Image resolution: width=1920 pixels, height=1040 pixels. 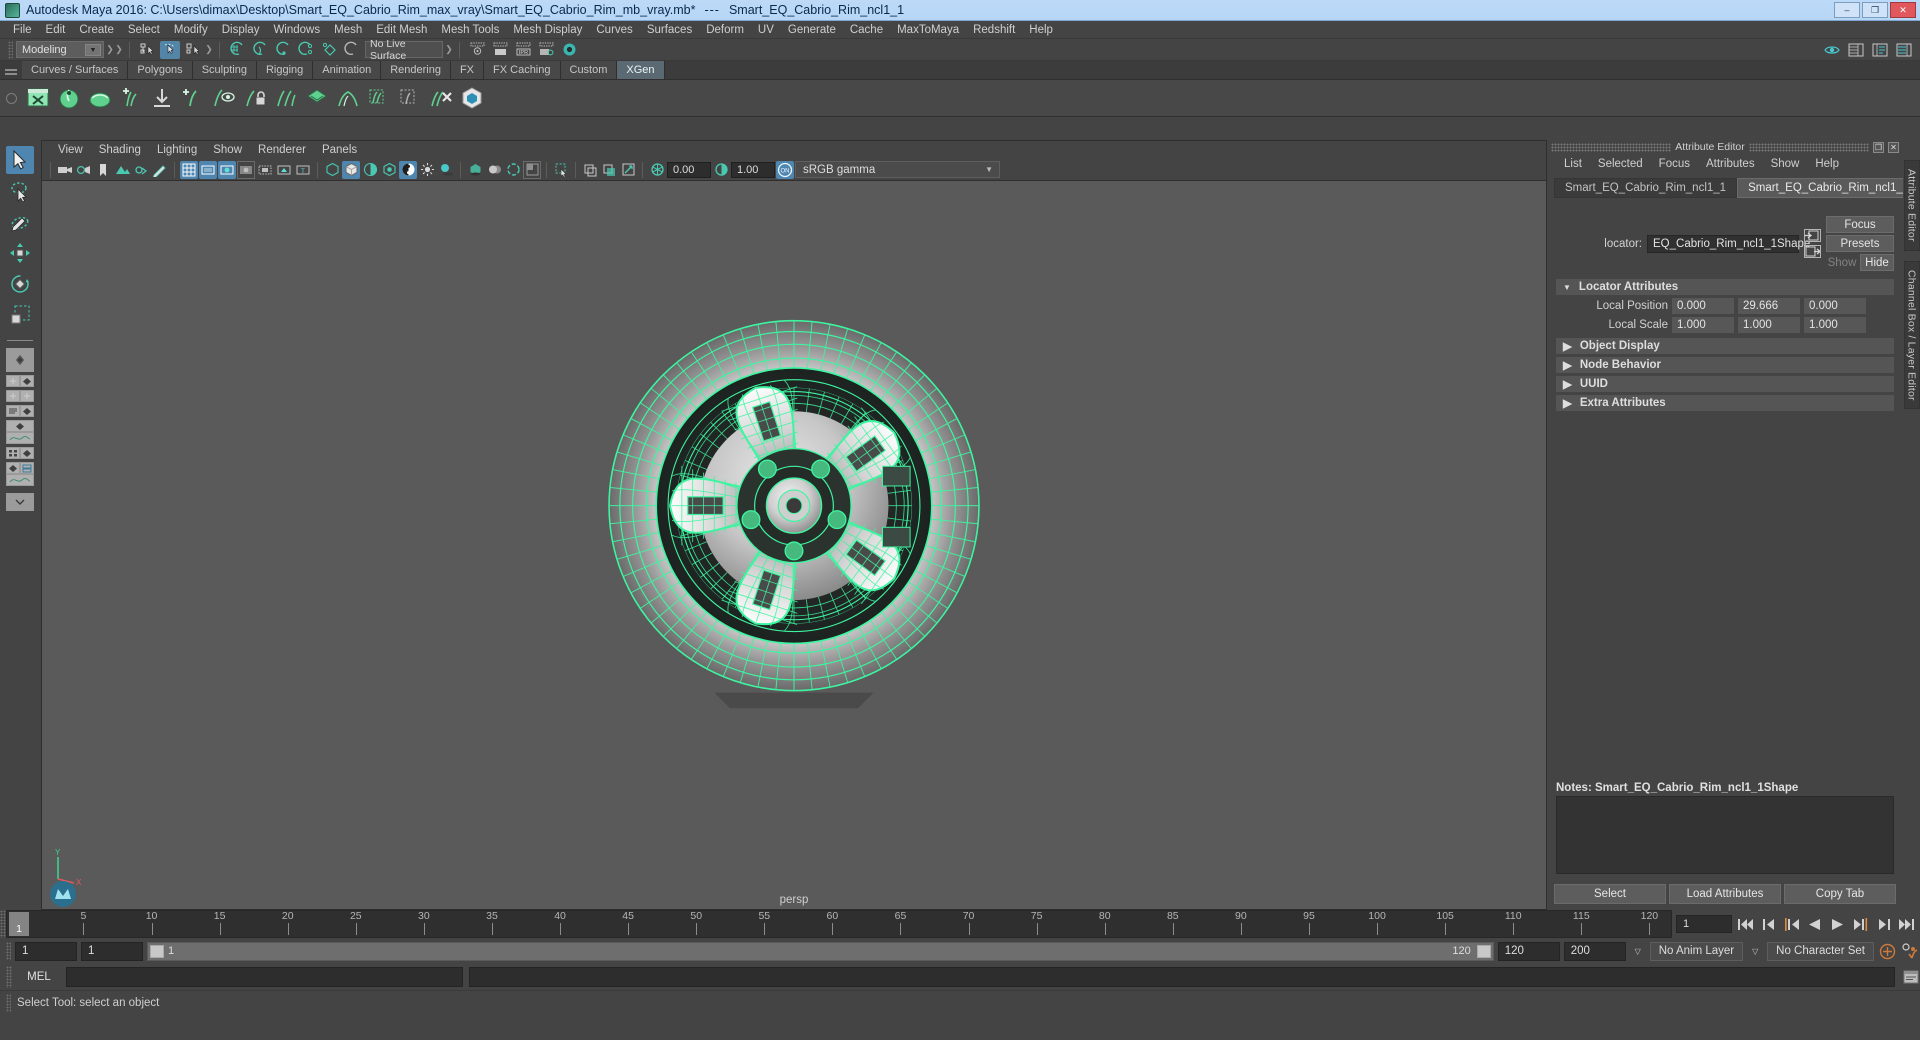 I want to click on viewport-menu-shading: Shading, so click(x=120, y=150).